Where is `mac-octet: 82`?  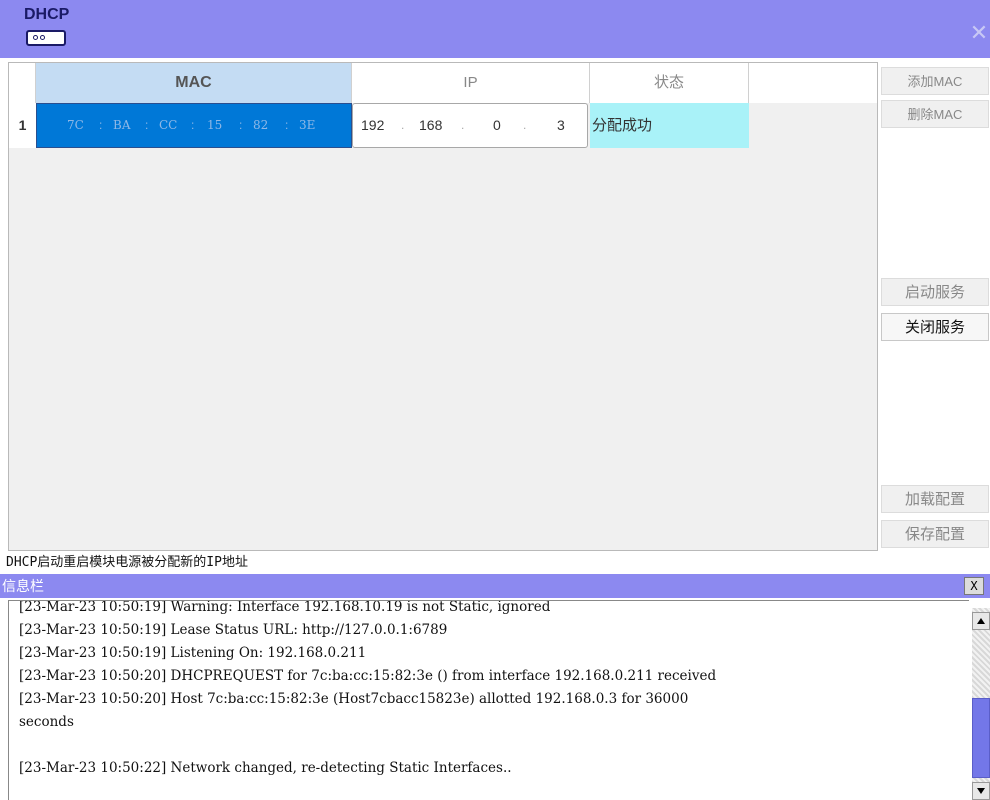
mac-octet: 82 is located at coordinates (260, 125).